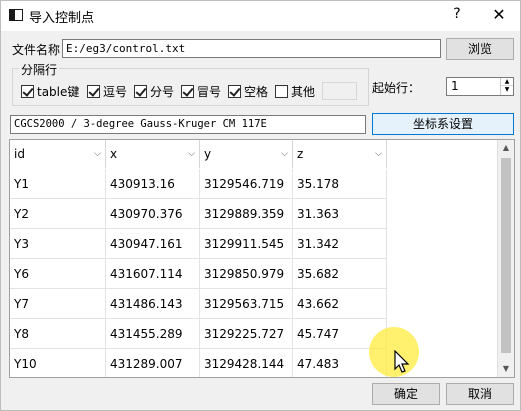 The width and height of the screenshot is (521, 411). Describe the element at coordinates (260, 16) in the screenshot. I see `title-bar: 导入控制点 ? ✕` at that location.